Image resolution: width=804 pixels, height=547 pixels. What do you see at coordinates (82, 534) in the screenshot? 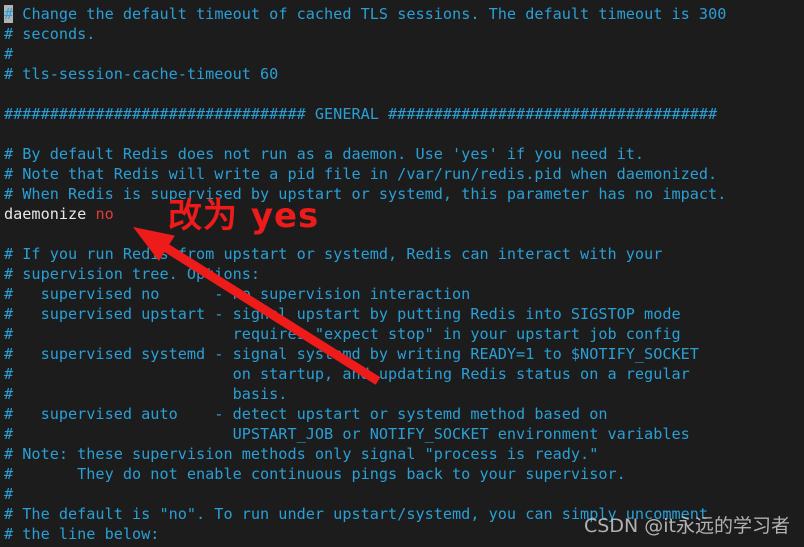
I see `config-line-text: # the line below:` at bounding box center [82, 534].